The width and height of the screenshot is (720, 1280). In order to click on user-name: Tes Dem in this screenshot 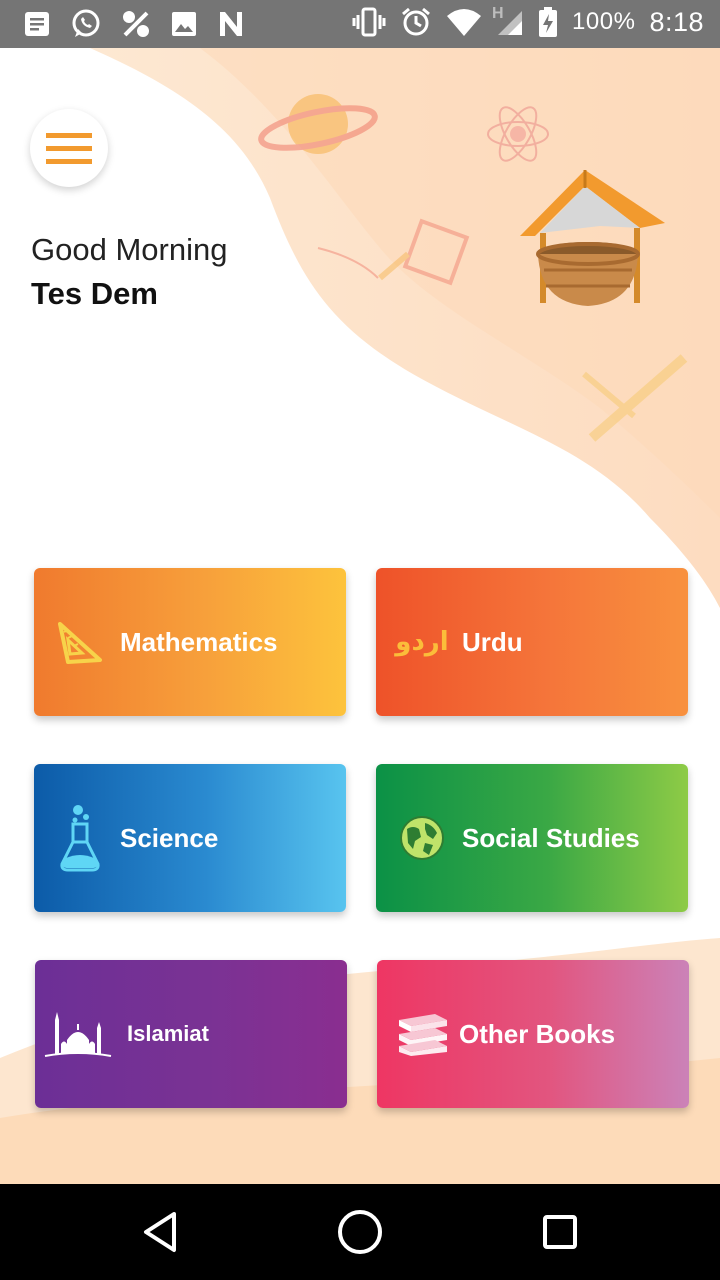, I will do `click(94, 293)`.